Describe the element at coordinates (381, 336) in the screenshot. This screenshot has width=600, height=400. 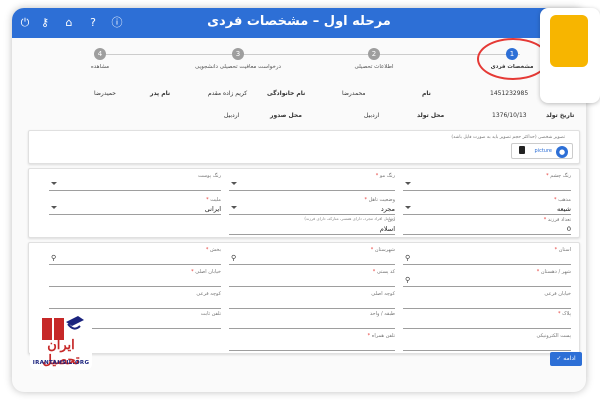
I see `mobile-label: تلفن همراه *` at that location.